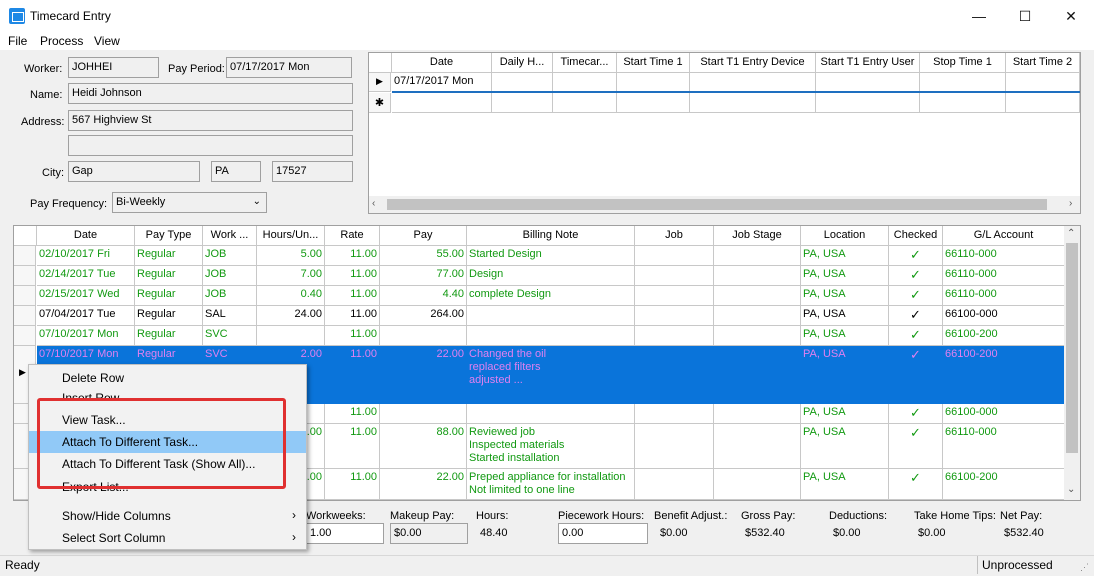  I want to click on work-cell: SAL, so click(230, 316).